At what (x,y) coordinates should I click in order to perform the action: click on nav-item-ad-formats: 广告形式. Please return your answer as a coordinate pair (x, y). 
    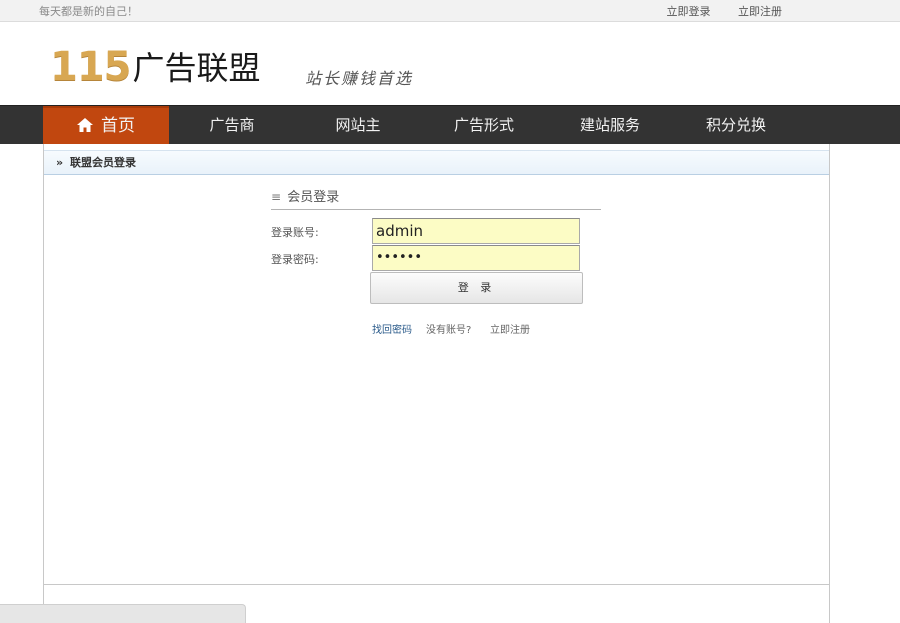
    Looking at the image, I should click on (484, 125).